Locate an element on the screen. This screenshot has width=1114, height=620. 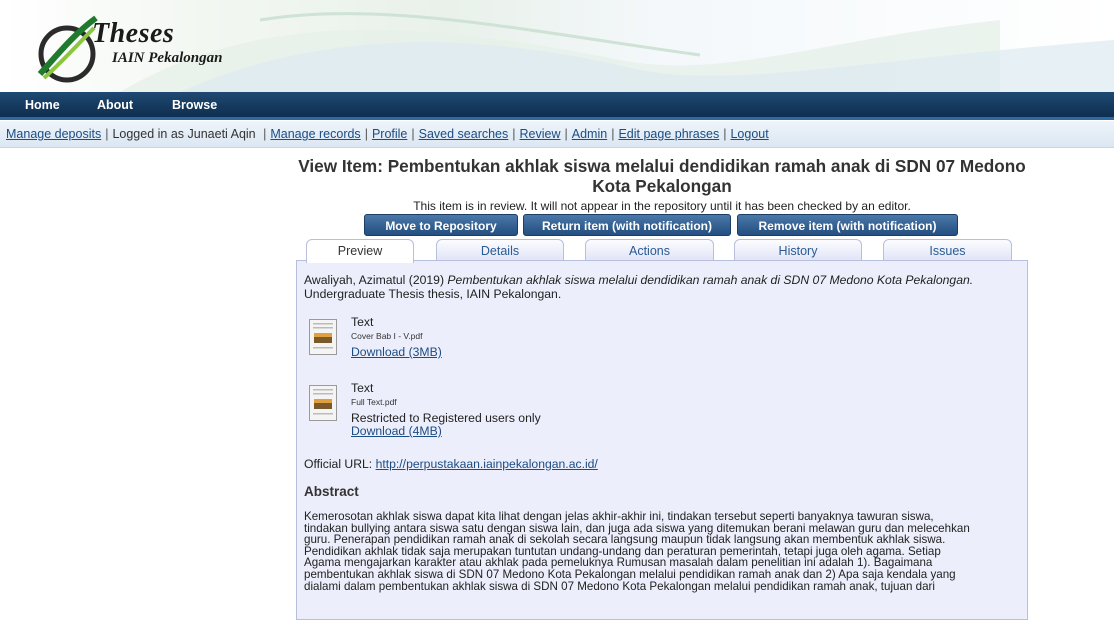
nav-about: About is located at coordinates (115, 105).